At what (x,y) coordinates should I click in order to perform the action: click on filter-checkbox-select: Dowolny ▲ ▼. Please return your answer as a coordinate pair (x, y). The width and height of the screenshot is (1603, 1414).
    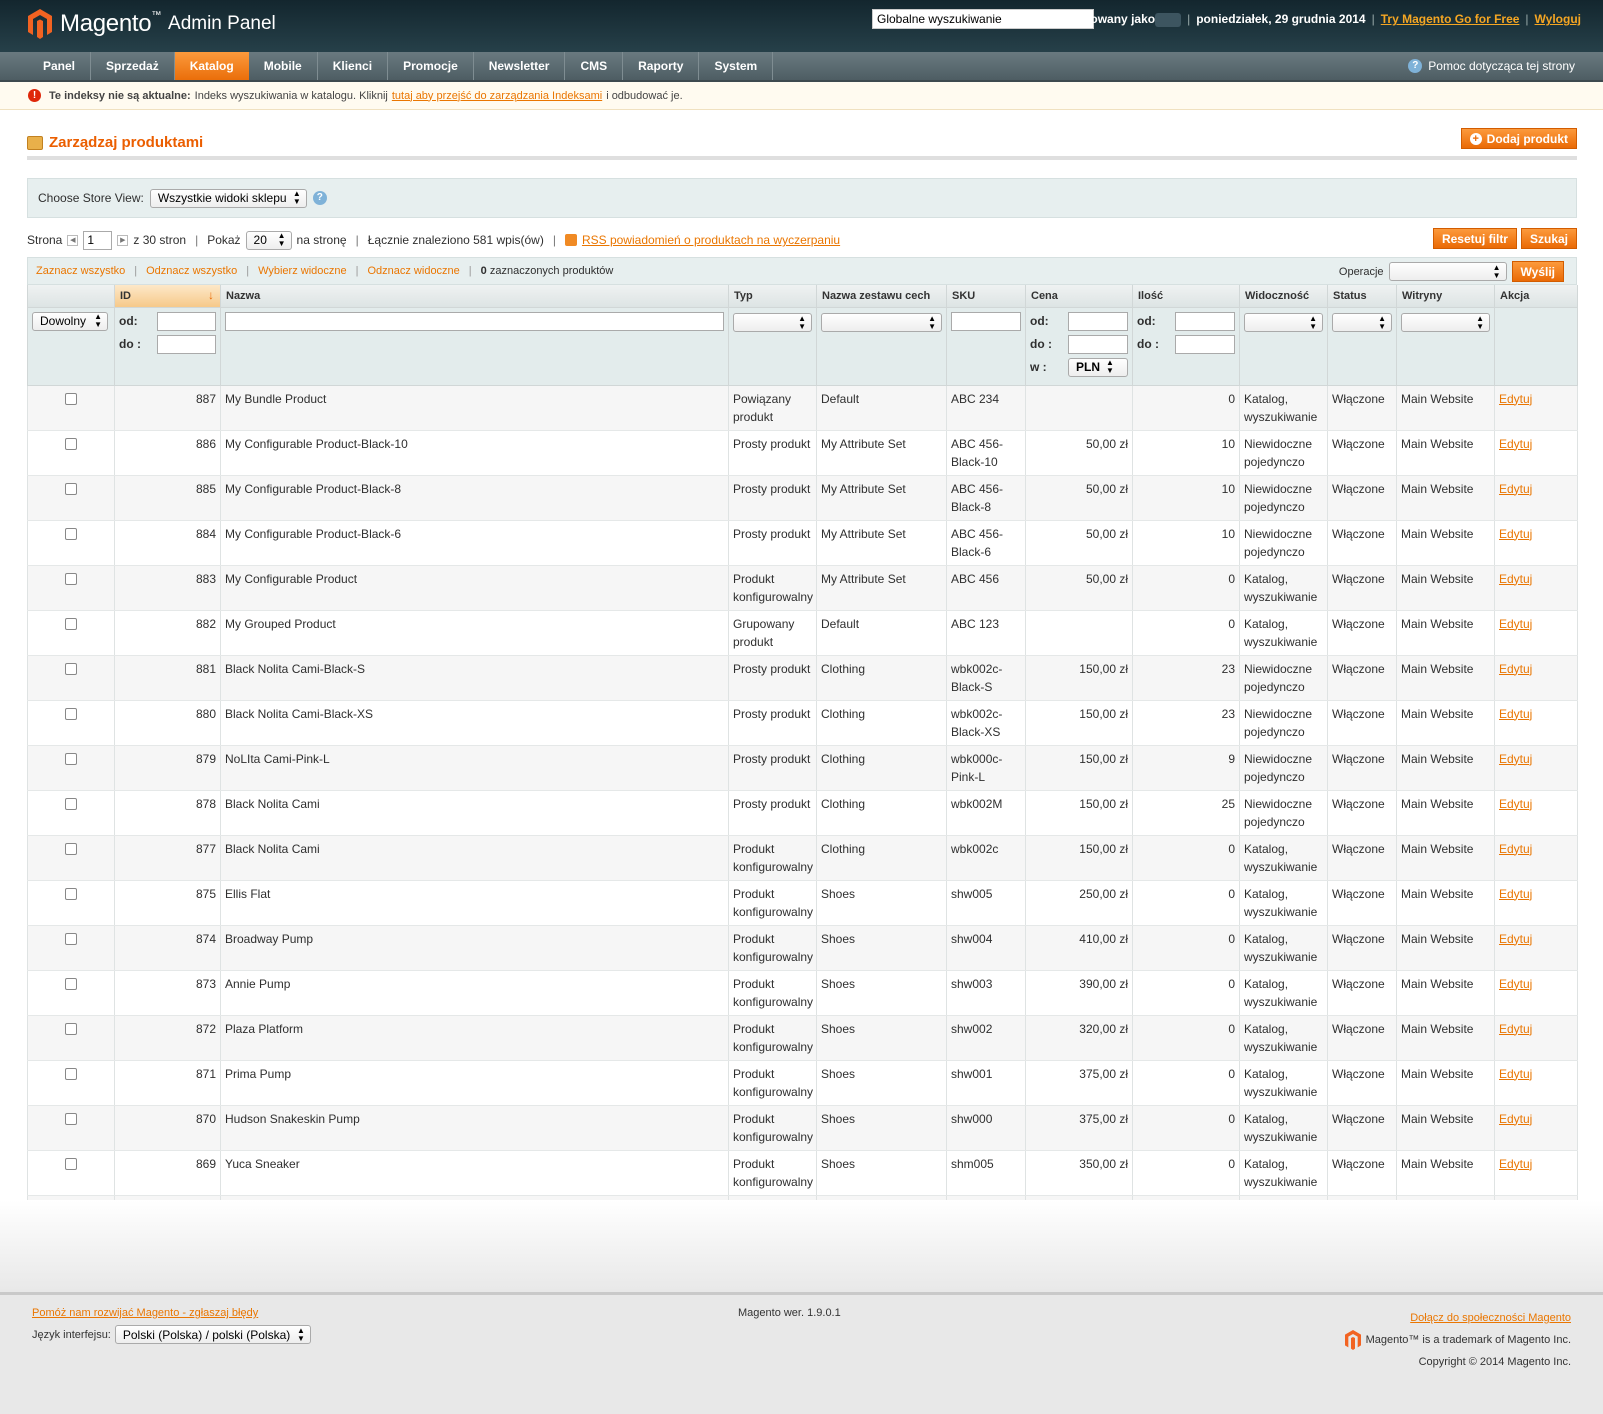
    Looking at the image, I should click on (70, 321).